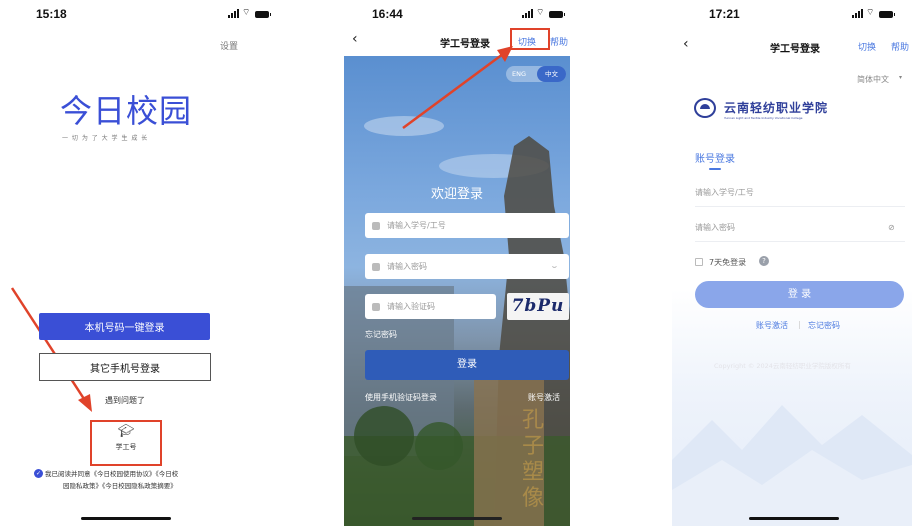 This screenshot has width=912, height=526. I want to click on user-icon, so click(376, 225).